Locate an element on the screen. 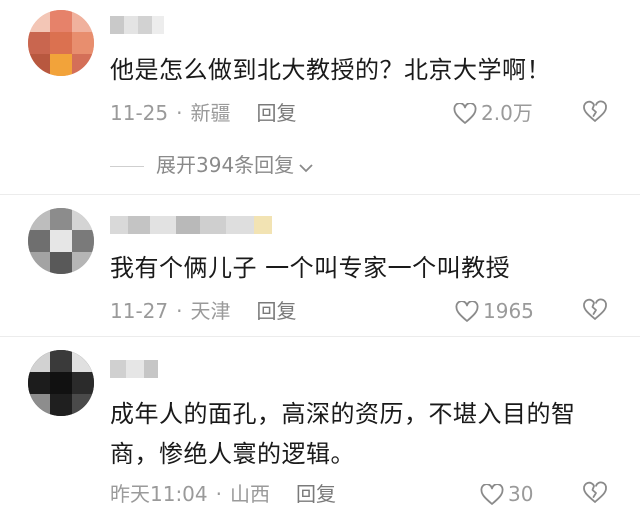  like-button: 1965 is located at coordinates (494, 311).